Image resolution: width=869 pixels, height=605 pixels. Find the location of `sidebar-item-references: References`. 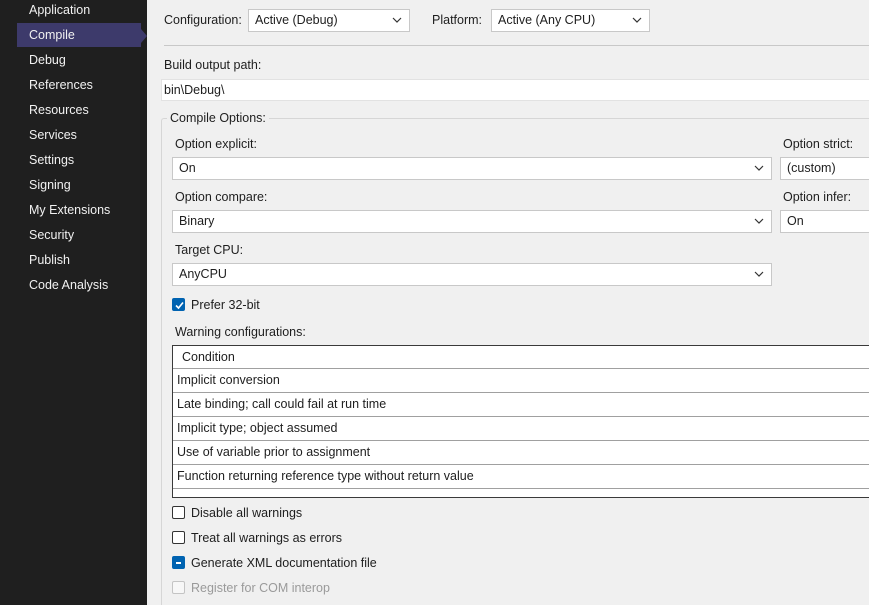

sidebar-item-references: References is located at coordinates (79, 85).